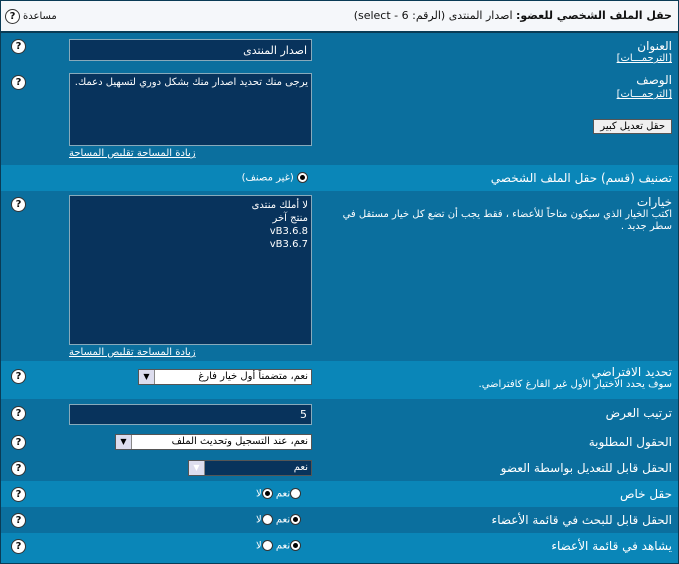 This screenshot has height=564, width=679. Describe the element at coordinates (339, 548) in the screenshot. I see `row-memberlist: يشاهد في قائمة الأعضاء نعم لا ?` at that location.